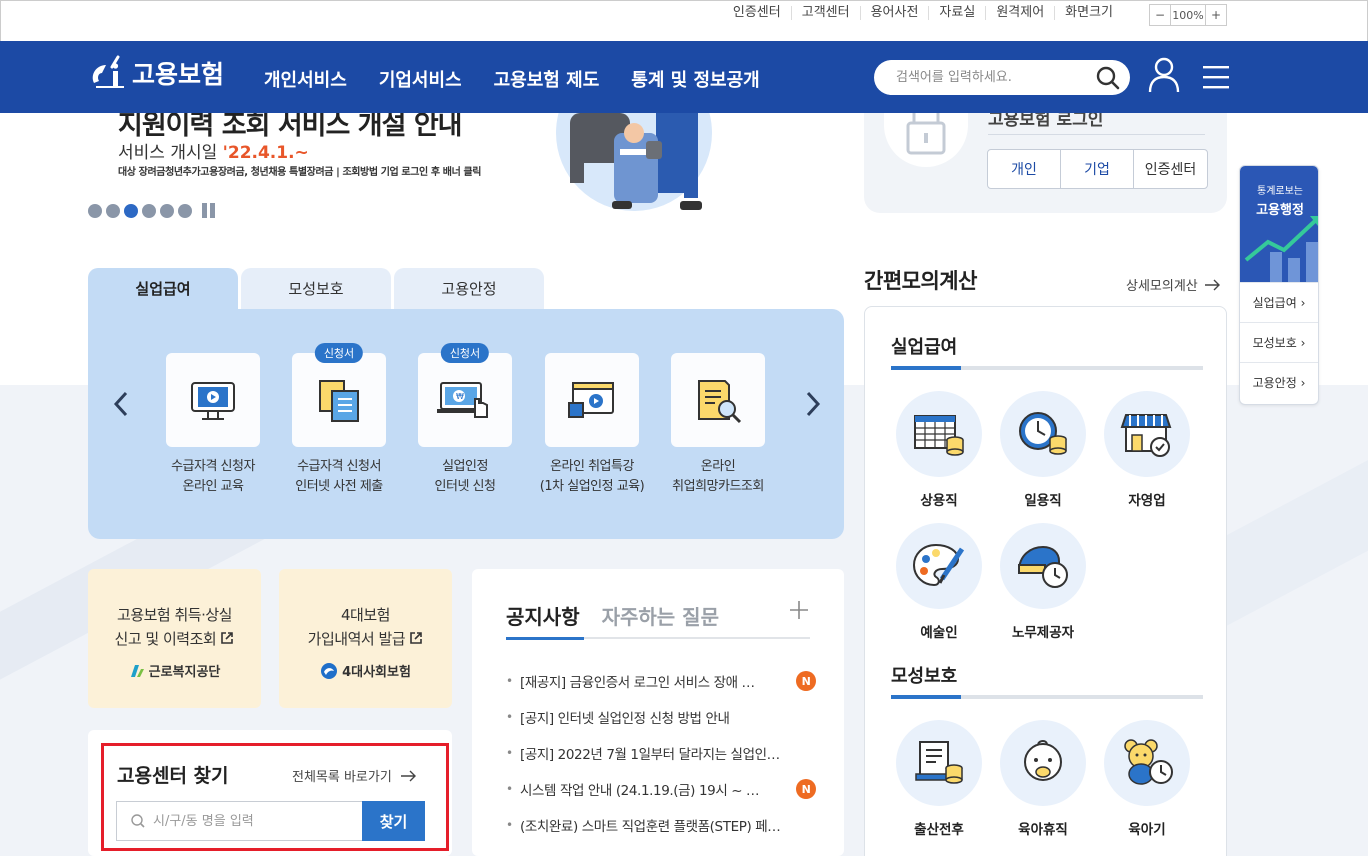  Describe the element at coordinates (1279, 302) in the screenshot. I see `side-item-unemployment: 실업급여 ›` at that location.